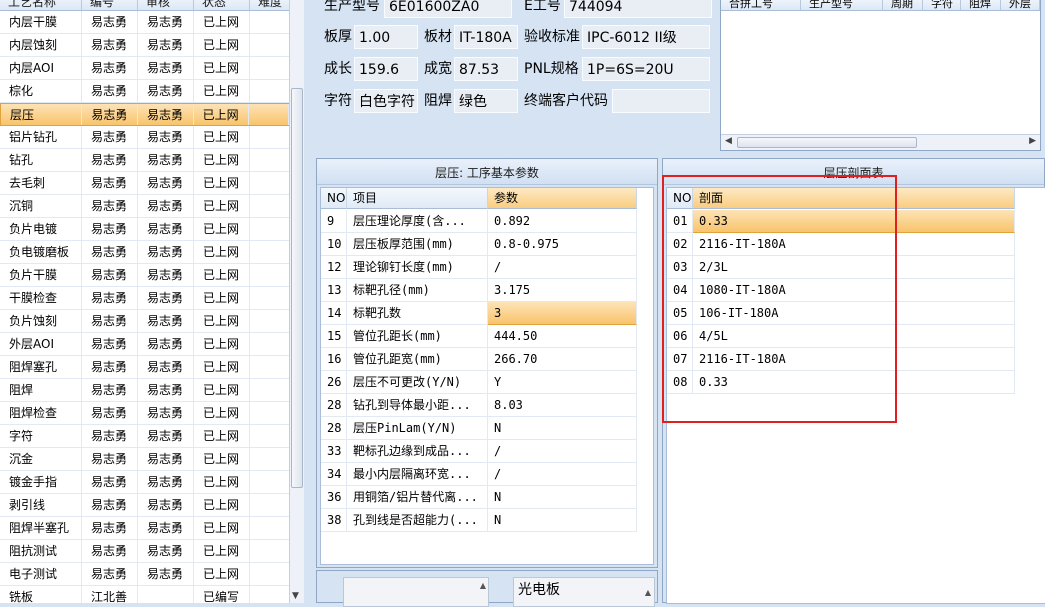 The height and width of the screenshot is (607, 1045). I want to click on section-row: 04 1080-IT-180A, so click(841, 290).